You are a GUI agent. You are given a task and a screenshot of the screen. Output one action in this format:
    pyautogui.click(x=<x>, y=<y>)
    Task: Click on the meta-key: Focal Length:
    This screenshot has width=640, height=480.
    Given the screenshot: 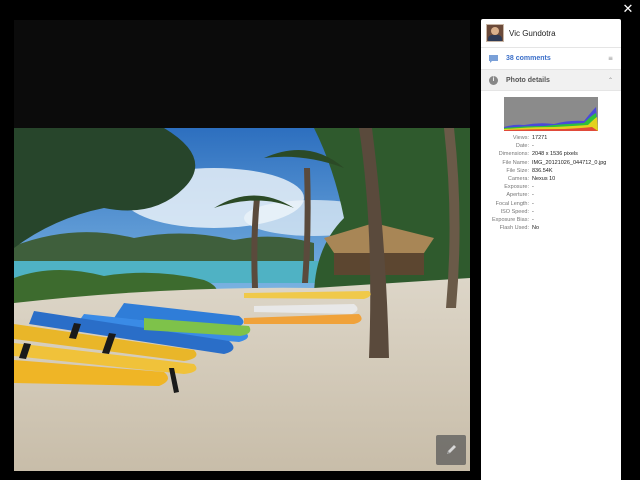 What is the action you would take?
    pyautogui.click(x=512, y=203)
    